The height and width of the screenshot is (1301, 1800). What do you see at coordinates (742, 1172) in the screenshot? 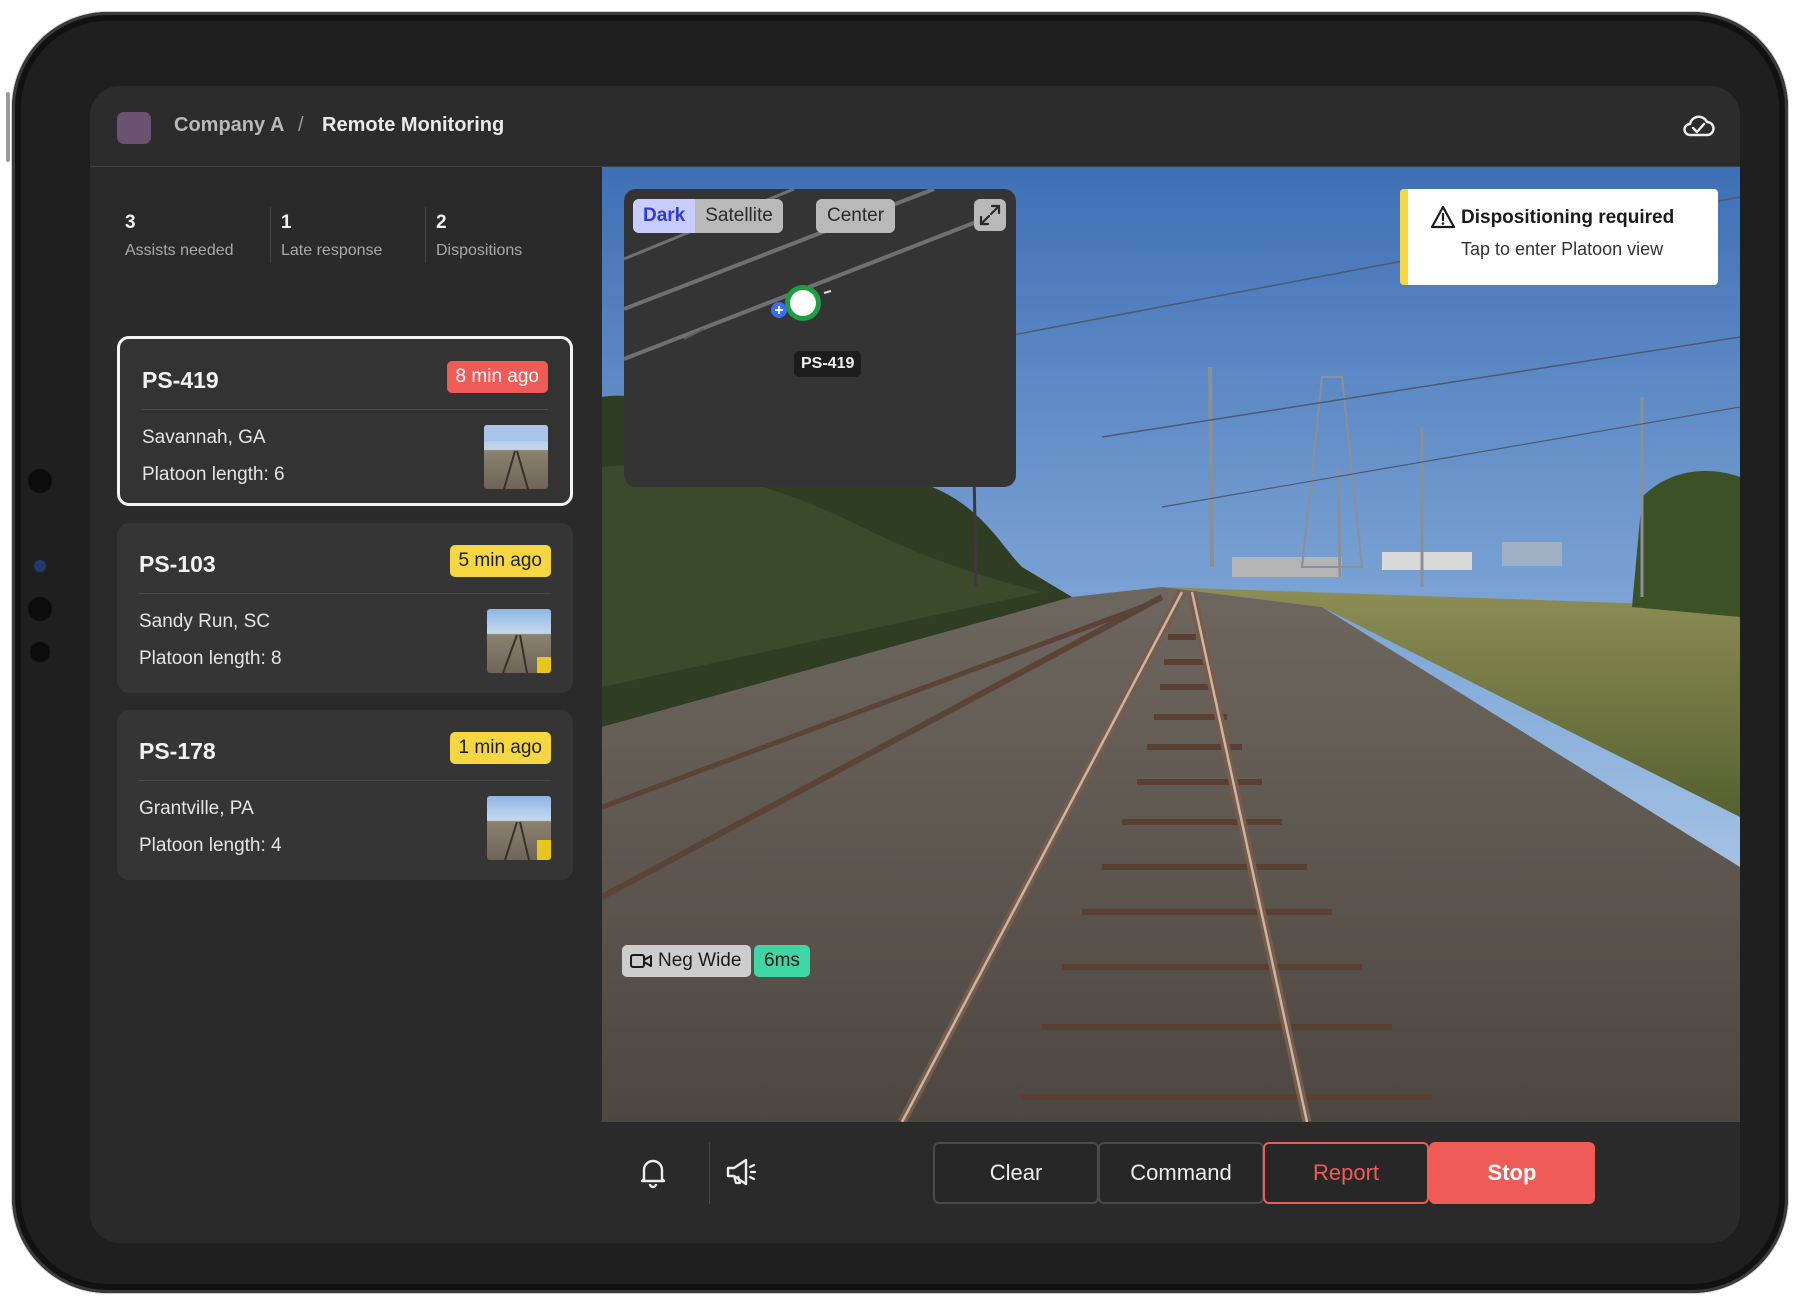
I see `megaphone-icon` at bounding box center [742, 1172].